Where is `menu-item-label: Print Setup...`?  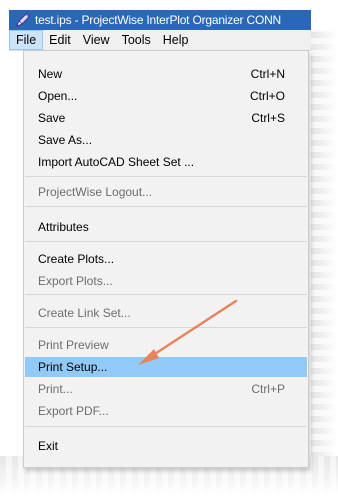
menu-item-label: Print Setup... is located at coordinates (73, 367).